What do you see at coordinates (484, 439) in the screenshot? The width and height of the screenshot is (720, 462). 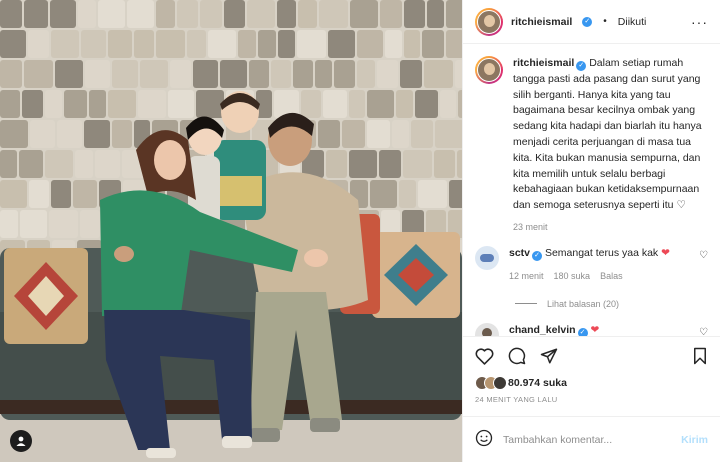 I see `emoji-icon` at bounding box center [484, 439].